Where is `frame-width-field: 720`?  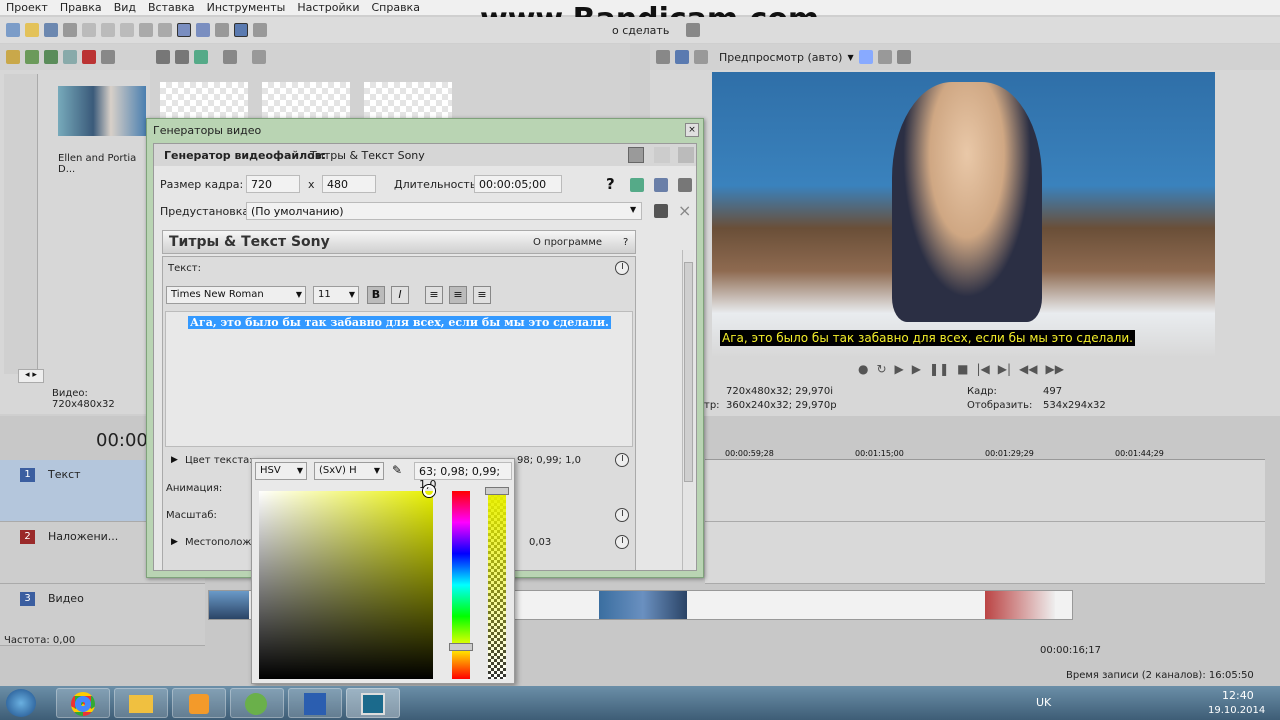
frame-width-field: 720 is located at coordinates (273, 184).